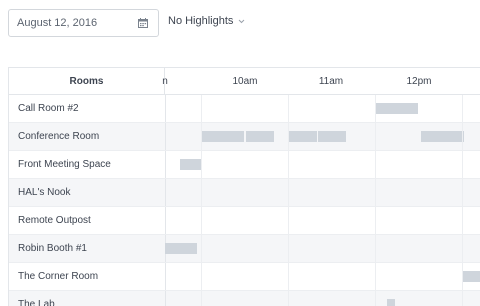 The width and height of the screenshot is (480, 306). I want to click on room-row: The Lab, so click(244, 298).